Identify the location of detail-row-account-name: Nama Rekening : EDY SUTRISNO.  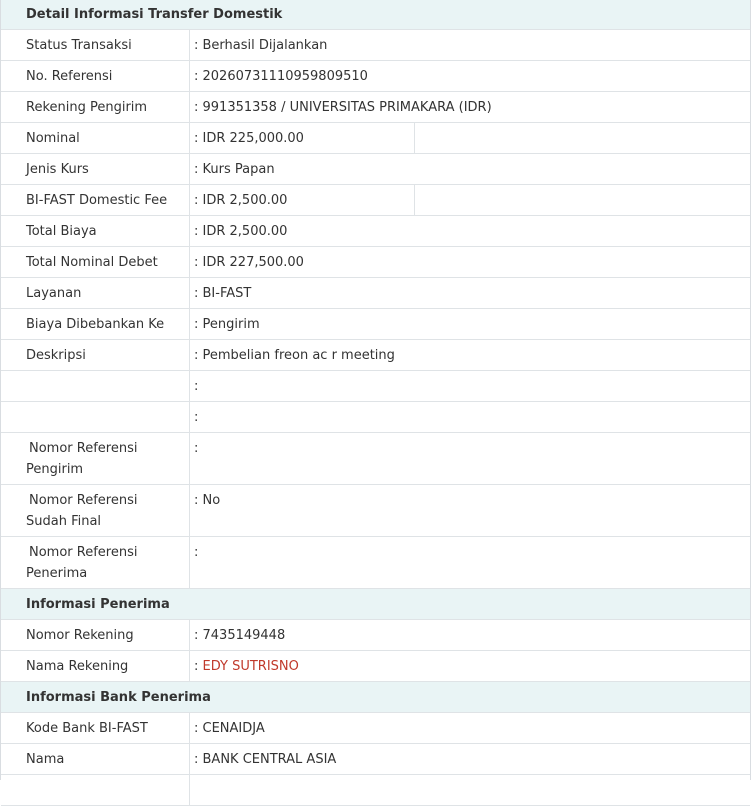
(375, 666).